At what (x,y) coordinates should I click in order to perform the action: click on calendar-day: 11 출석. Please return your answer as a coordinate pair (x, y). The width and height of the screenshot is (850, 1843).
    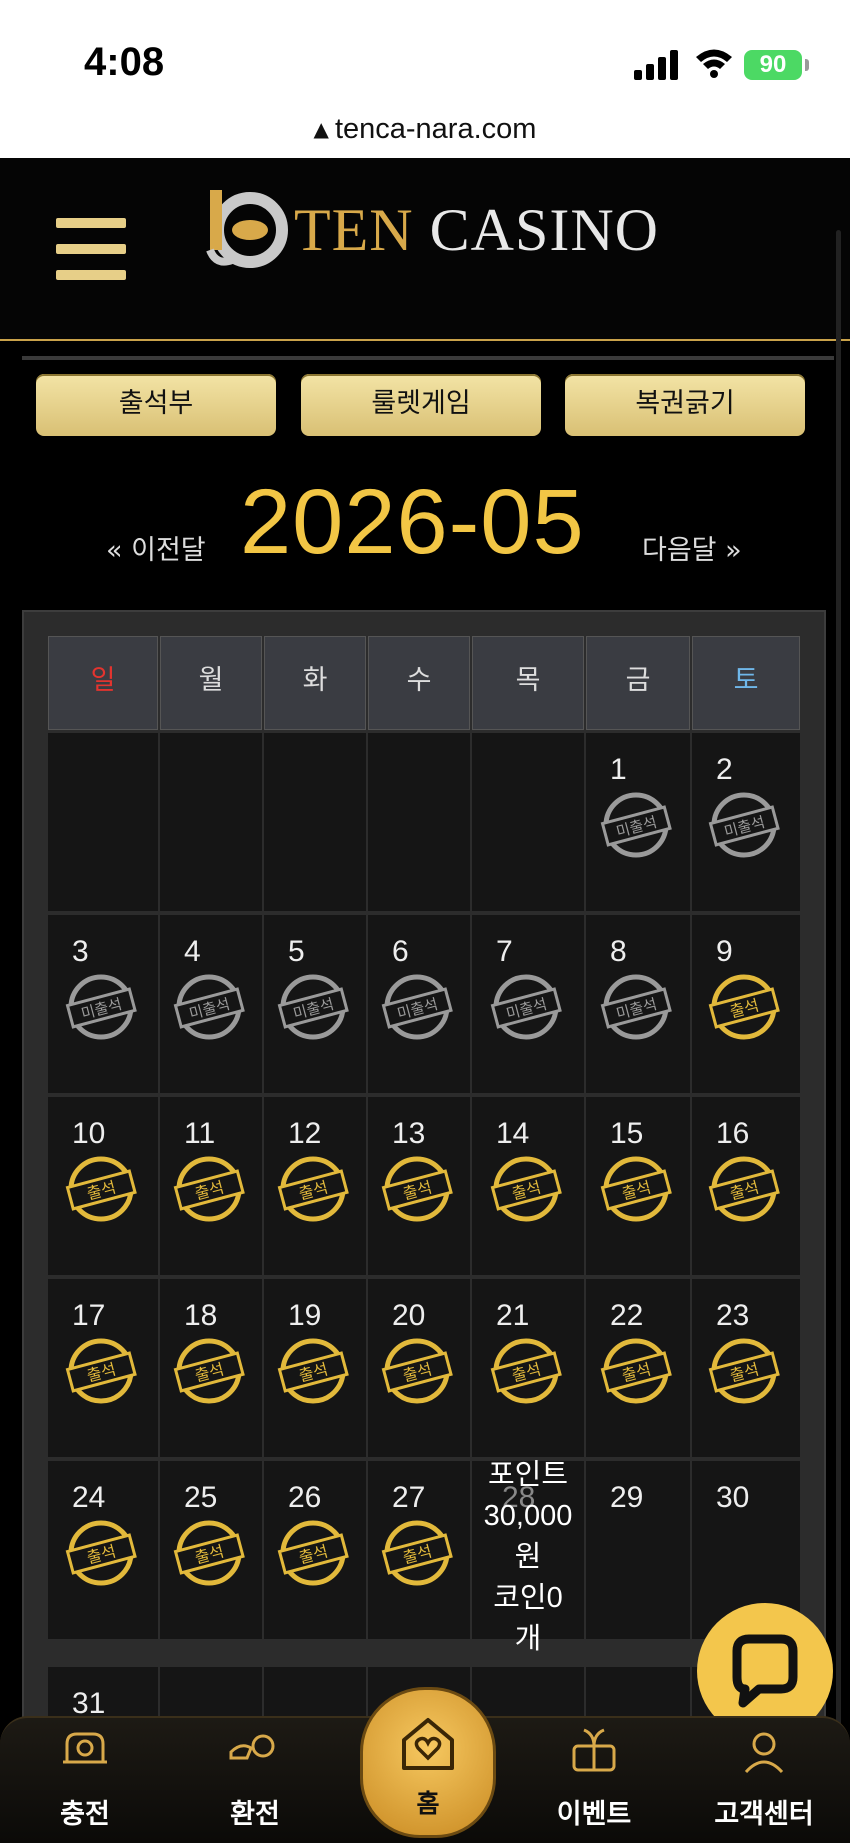
    Looking at the image, I should click on (211, 1186).